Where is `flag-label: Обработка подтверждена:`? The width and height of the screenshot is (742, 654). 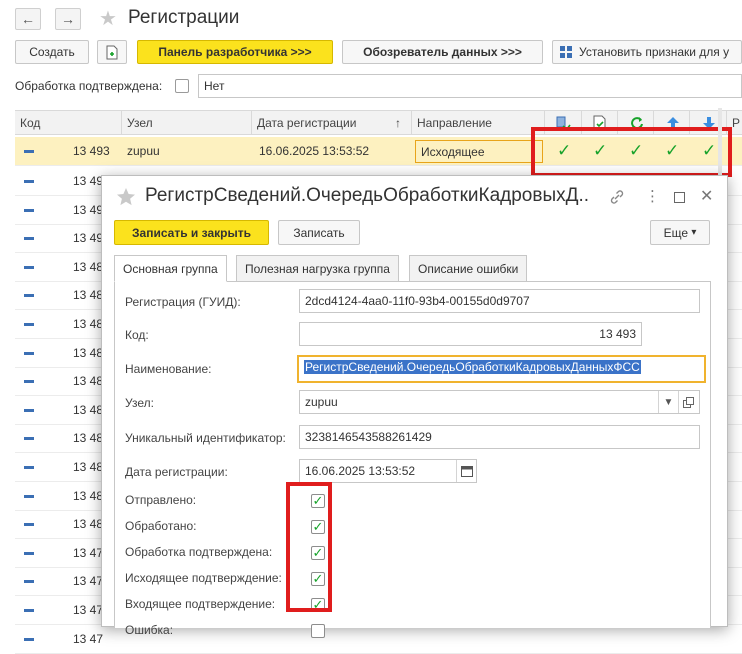 flag-label: Обработка подтверждена: is located at coordinates (199, 552).